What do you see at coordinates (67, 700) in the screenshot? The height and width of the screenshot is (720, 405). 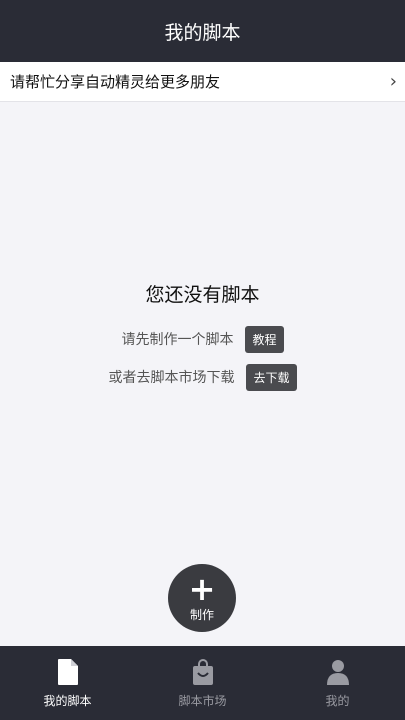 I see `tab-my-scripts-label: 我的脚本` at bounding box center [67, 700].